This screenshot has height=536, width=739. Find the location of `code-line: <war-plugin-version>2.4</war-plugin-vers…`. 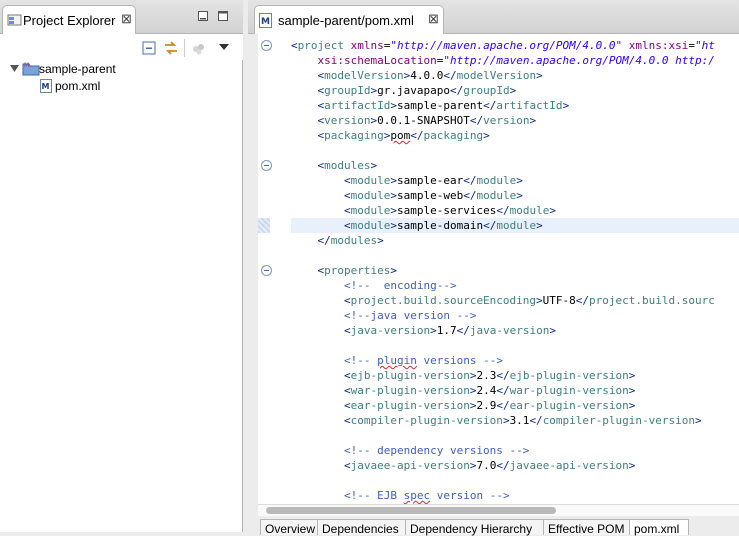

code-line: <war-plugin-version>2.4</war-plugin-vers… is located at coordinates (463, 390).